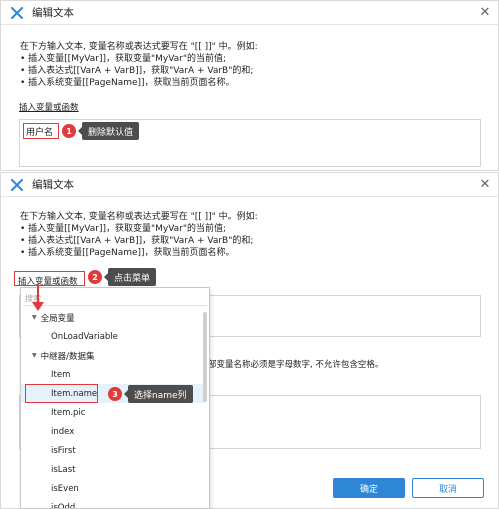  Describe the element at coordinates (113, 317) in the screenshot. I see `dropdown-group-global: ▼ 全局变量` at that location.